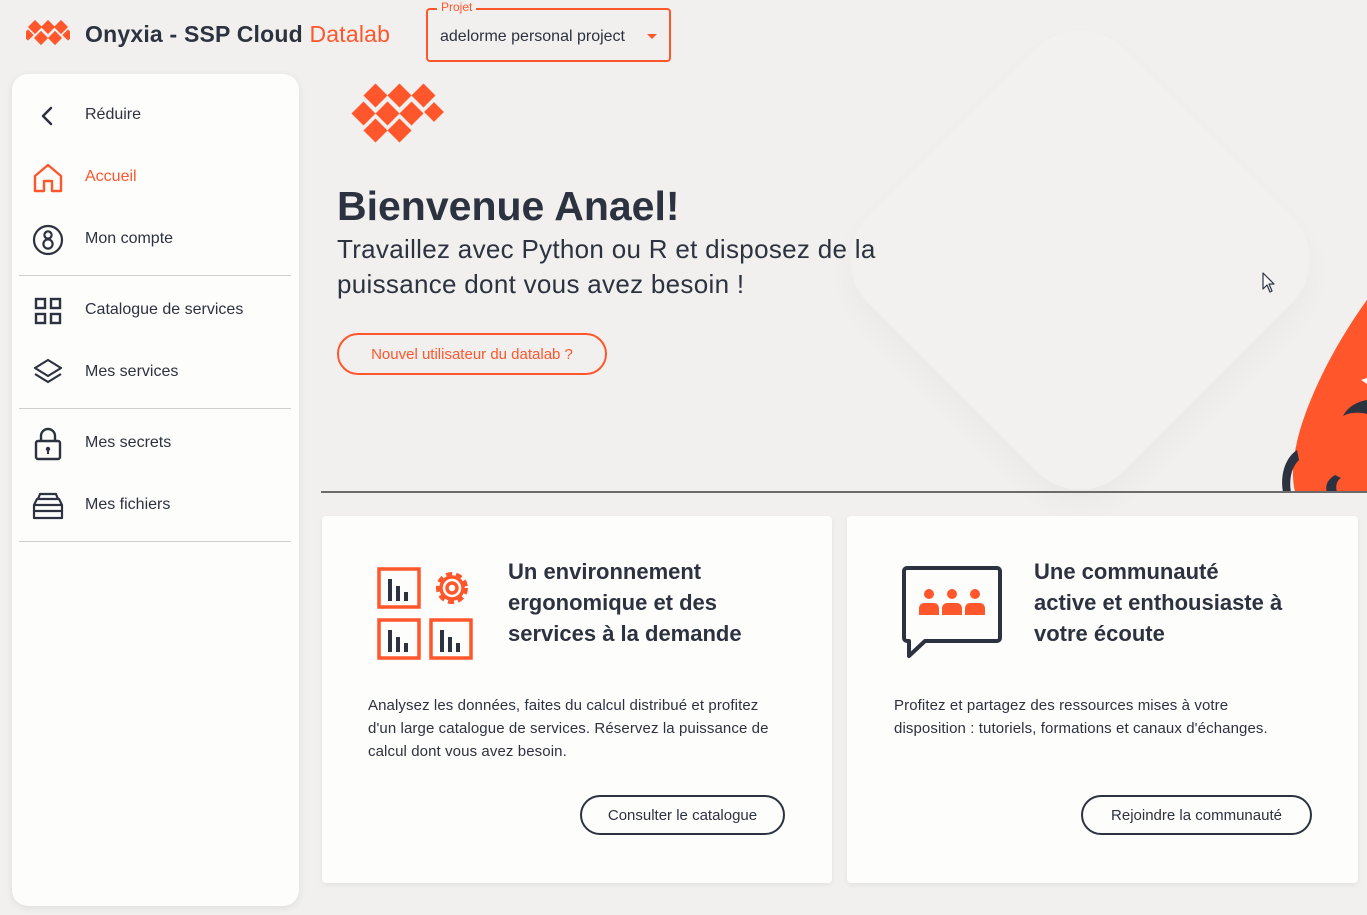 This screenshot has width=1367, height=915. I want to click on new-user-button: Nouvel utilisateur du datalab ?, so click(472, 354).